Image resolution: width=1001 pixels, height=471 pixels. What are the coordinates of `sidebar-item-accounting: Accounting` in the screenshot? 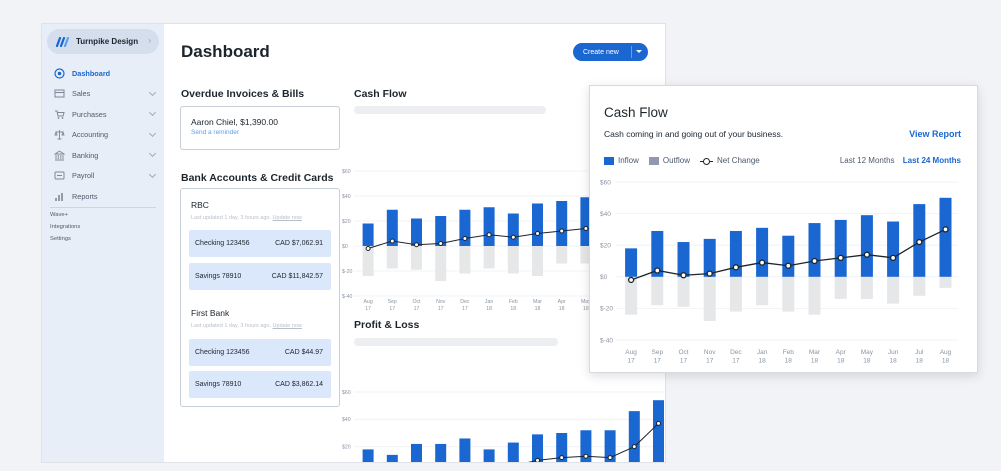 It's located at (103, 135).